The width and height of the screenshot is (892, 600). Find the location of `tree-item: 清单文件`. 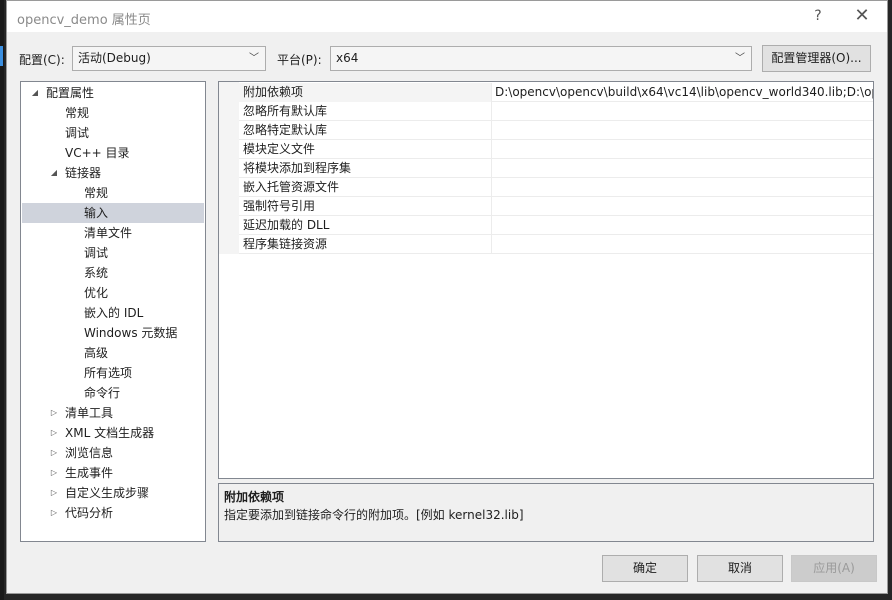

tree-item: 清单文件 is located at coordinates (113, 233).